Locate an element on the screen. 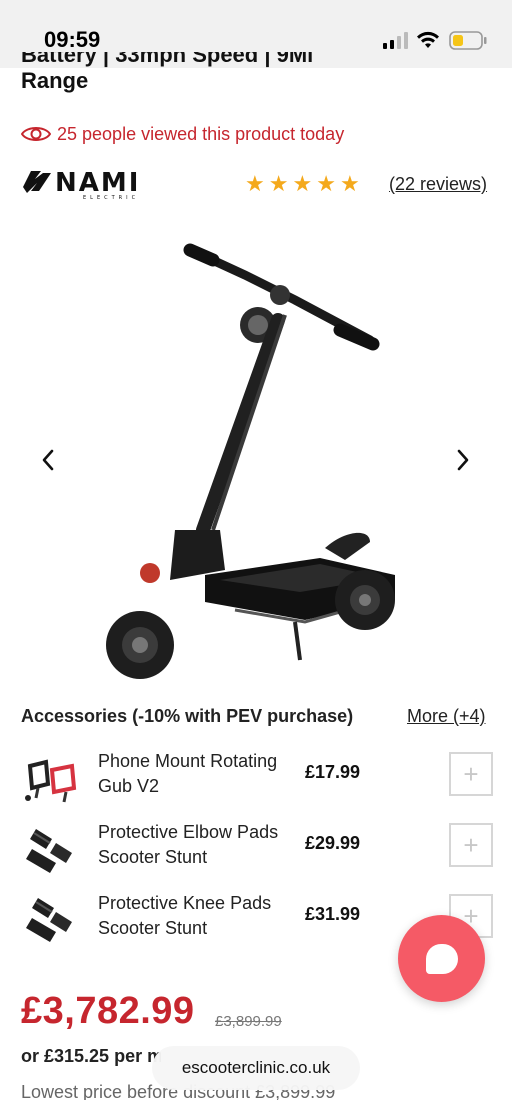  chat-button is located at coordinates (441, 958).